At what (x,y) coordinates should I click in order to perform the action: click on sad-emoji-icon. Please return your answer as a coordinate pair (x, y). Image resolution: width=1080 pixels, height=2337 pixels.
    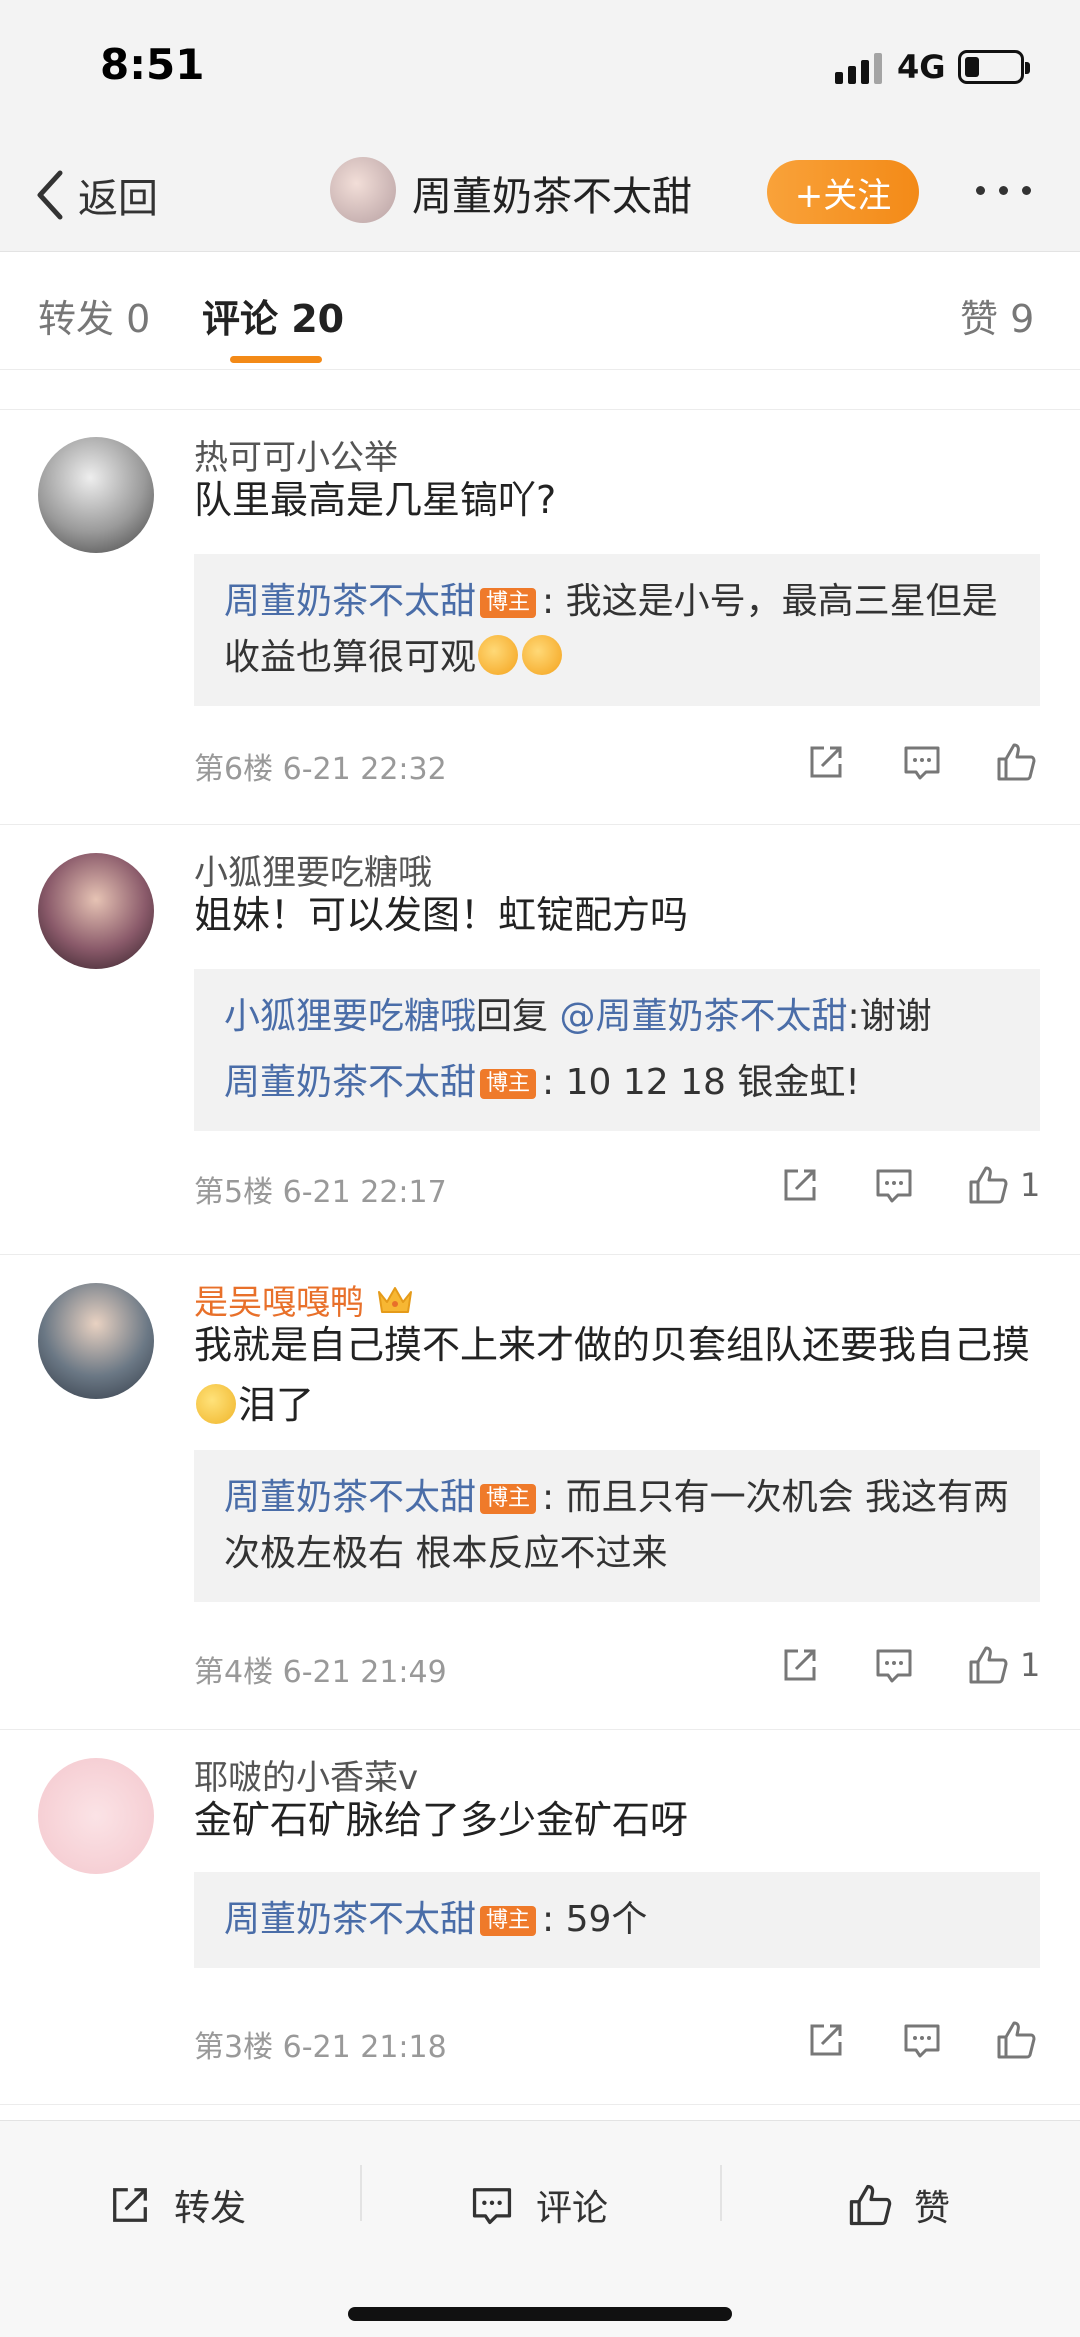
    Looking at the image, I should click on (216, 1404).